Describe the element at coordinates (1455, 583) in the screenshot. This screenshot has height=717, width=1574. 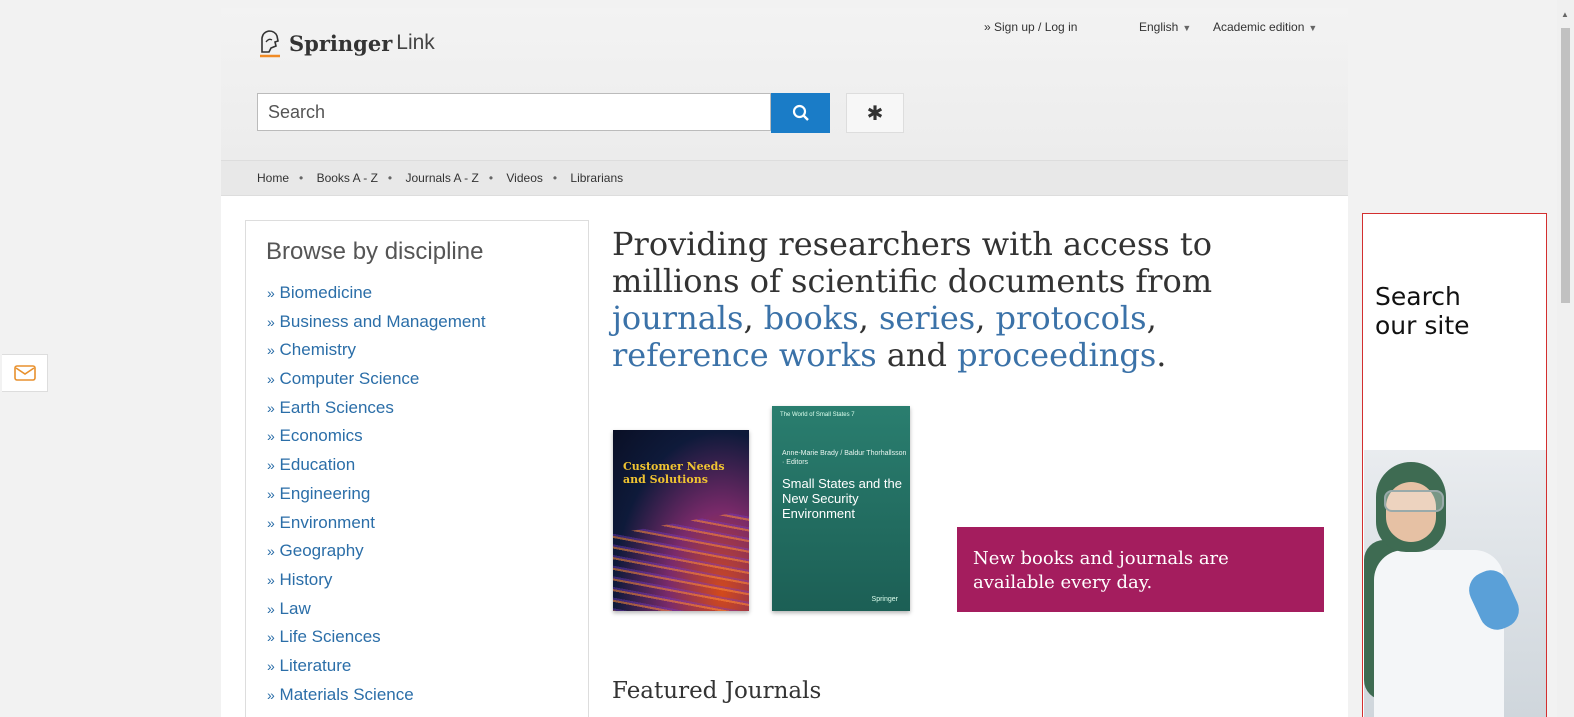
I see `ad-photo` at that location.